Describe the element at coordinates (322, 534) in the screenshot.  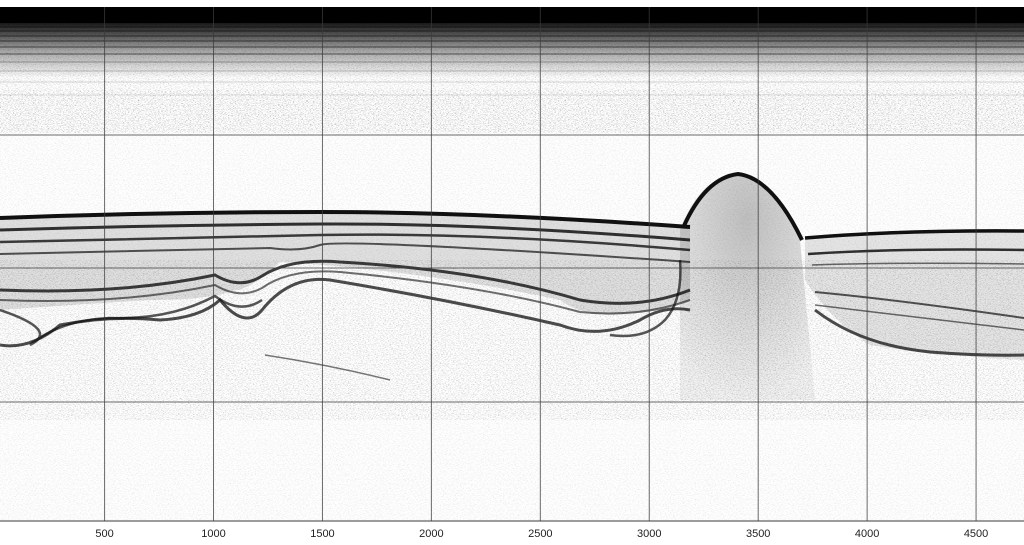
I see `x-tick-label: 1500` at that location.